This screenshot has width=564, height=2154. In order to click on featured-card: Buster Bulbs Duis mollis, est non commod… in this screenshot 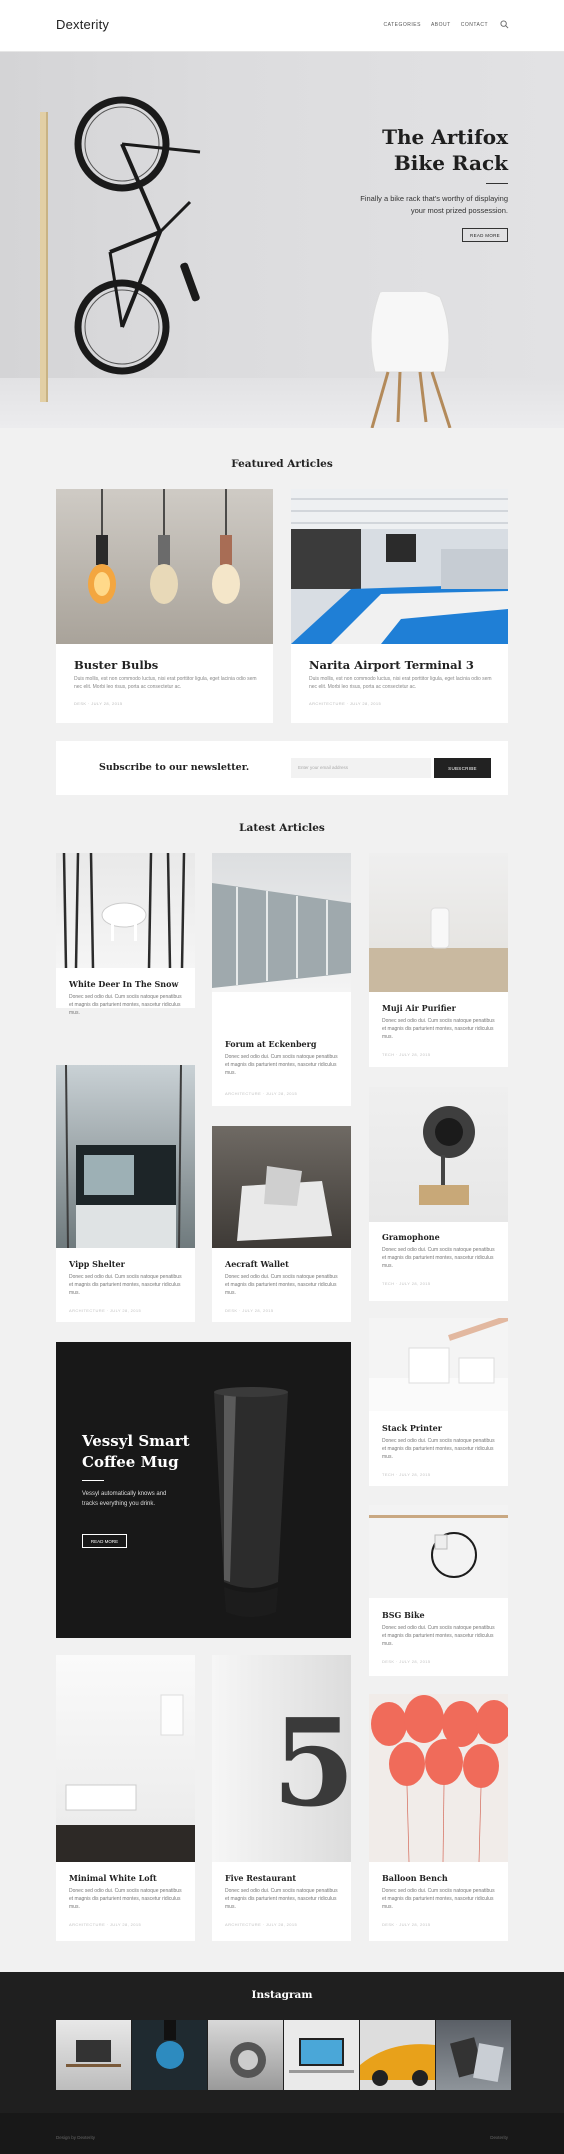, I will do `click(164, 606)`.